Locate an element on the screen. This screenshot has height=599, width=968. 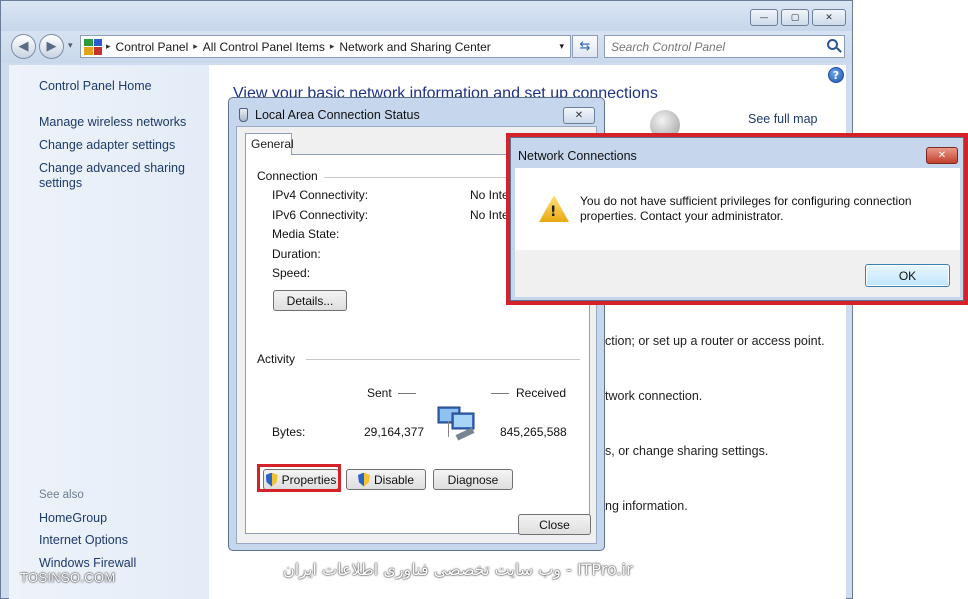
control-panel-home-link: Control Panel Home is located at coordinates (95, 86).